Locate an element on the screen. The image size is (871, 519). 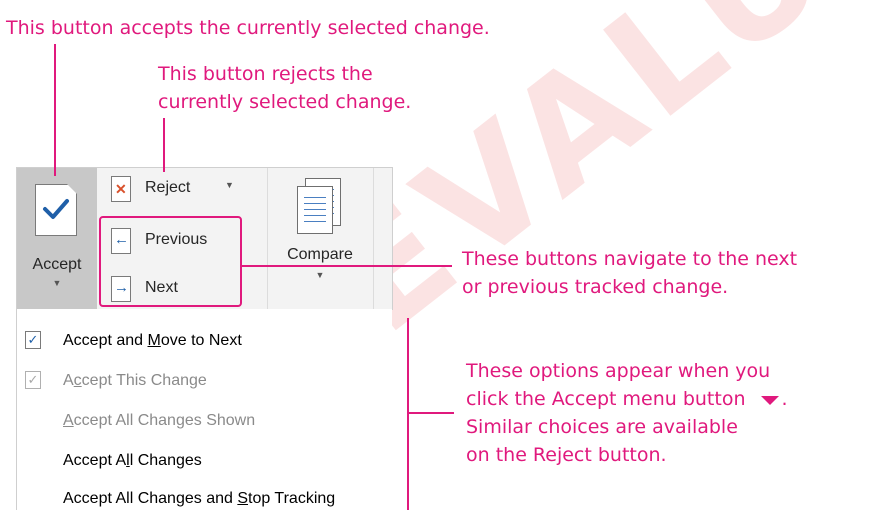
menu-item-accept-all-changes-shown: Accept All Changes Shown is located at coordinates (204, 421).